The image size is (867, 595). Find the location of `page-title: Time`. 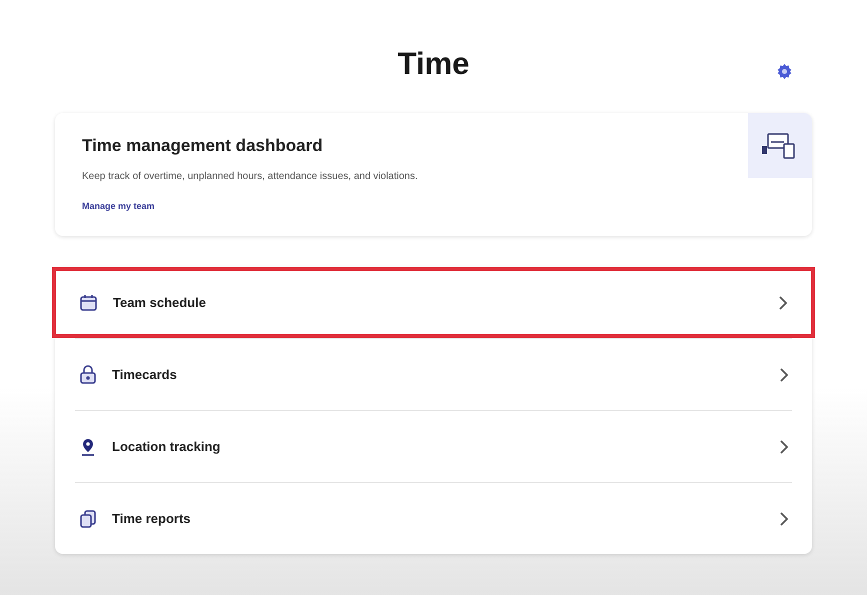

page-title: Time is located at coordinates (434, 63).